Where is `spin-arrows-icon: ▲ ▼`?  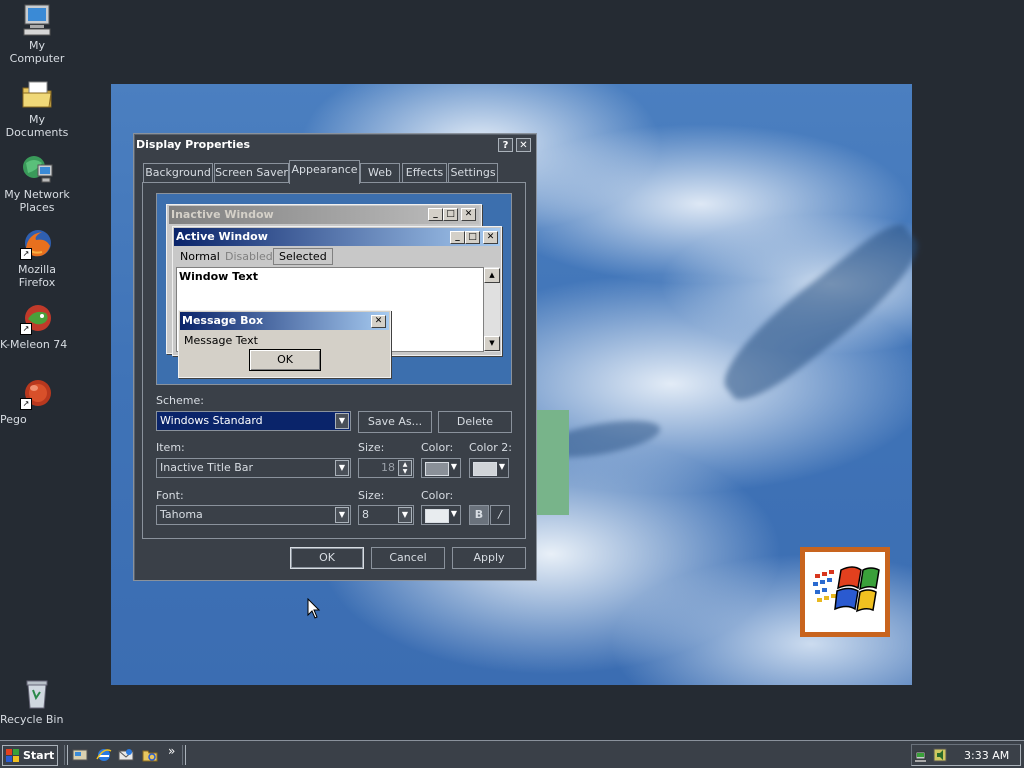 spin-arrows-icon: ▲ ▼ is located at coordinates (405, 468).